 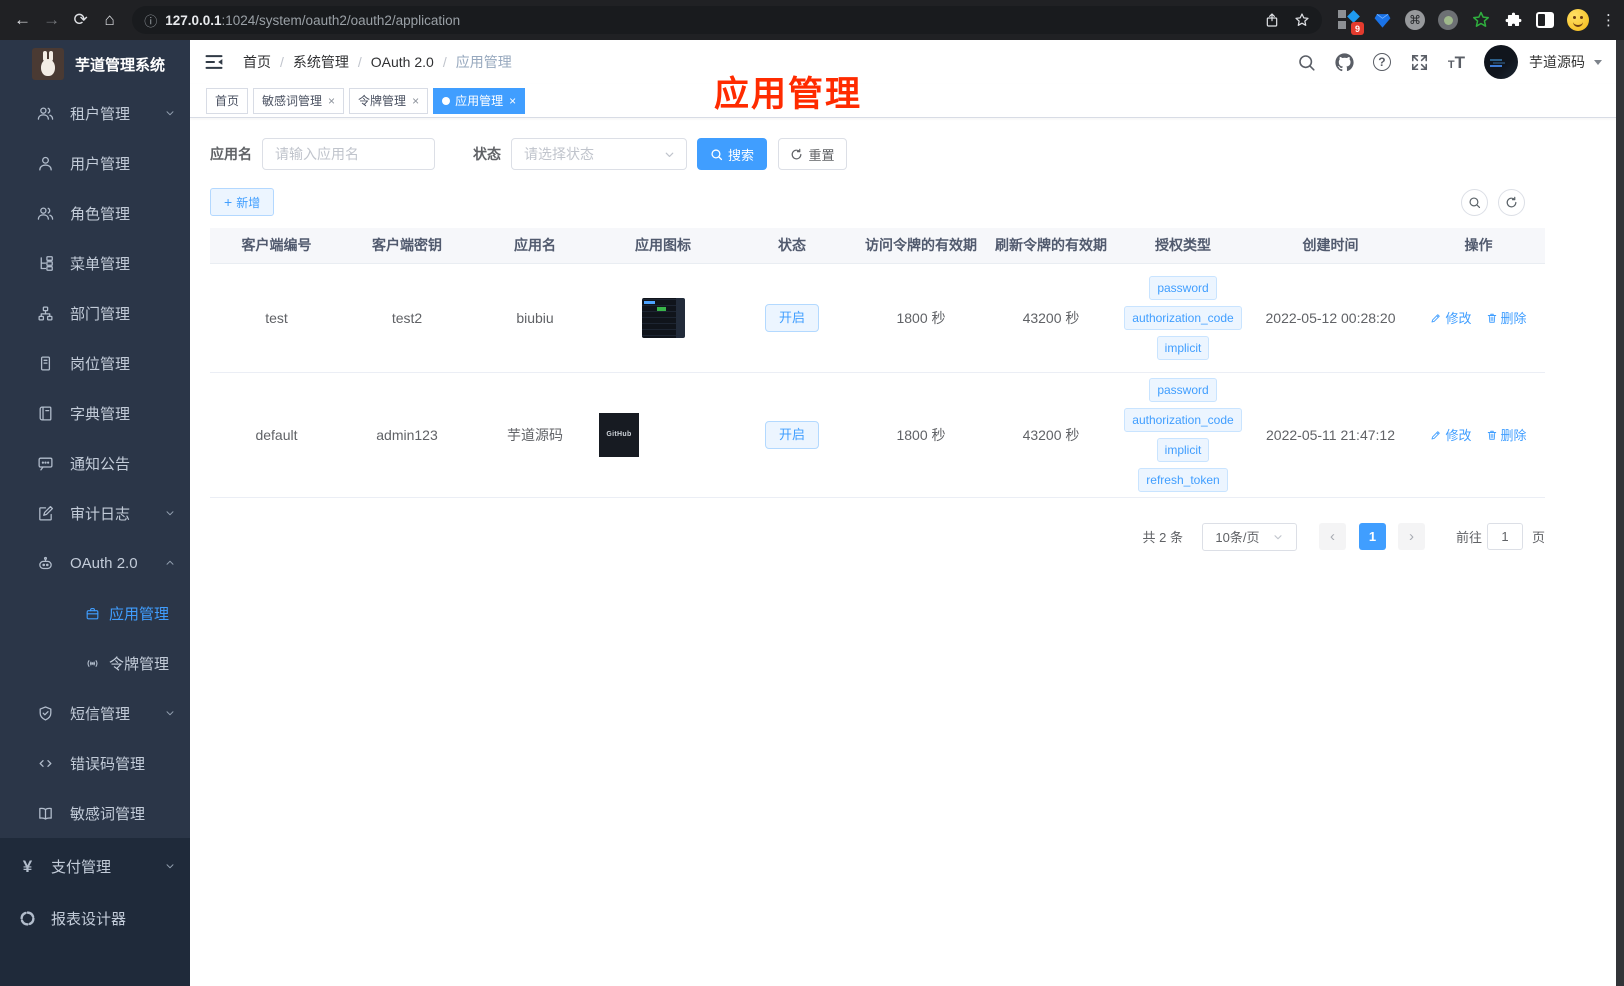 I want to click on next-page-button: ›, so click(x=1411, y=536).